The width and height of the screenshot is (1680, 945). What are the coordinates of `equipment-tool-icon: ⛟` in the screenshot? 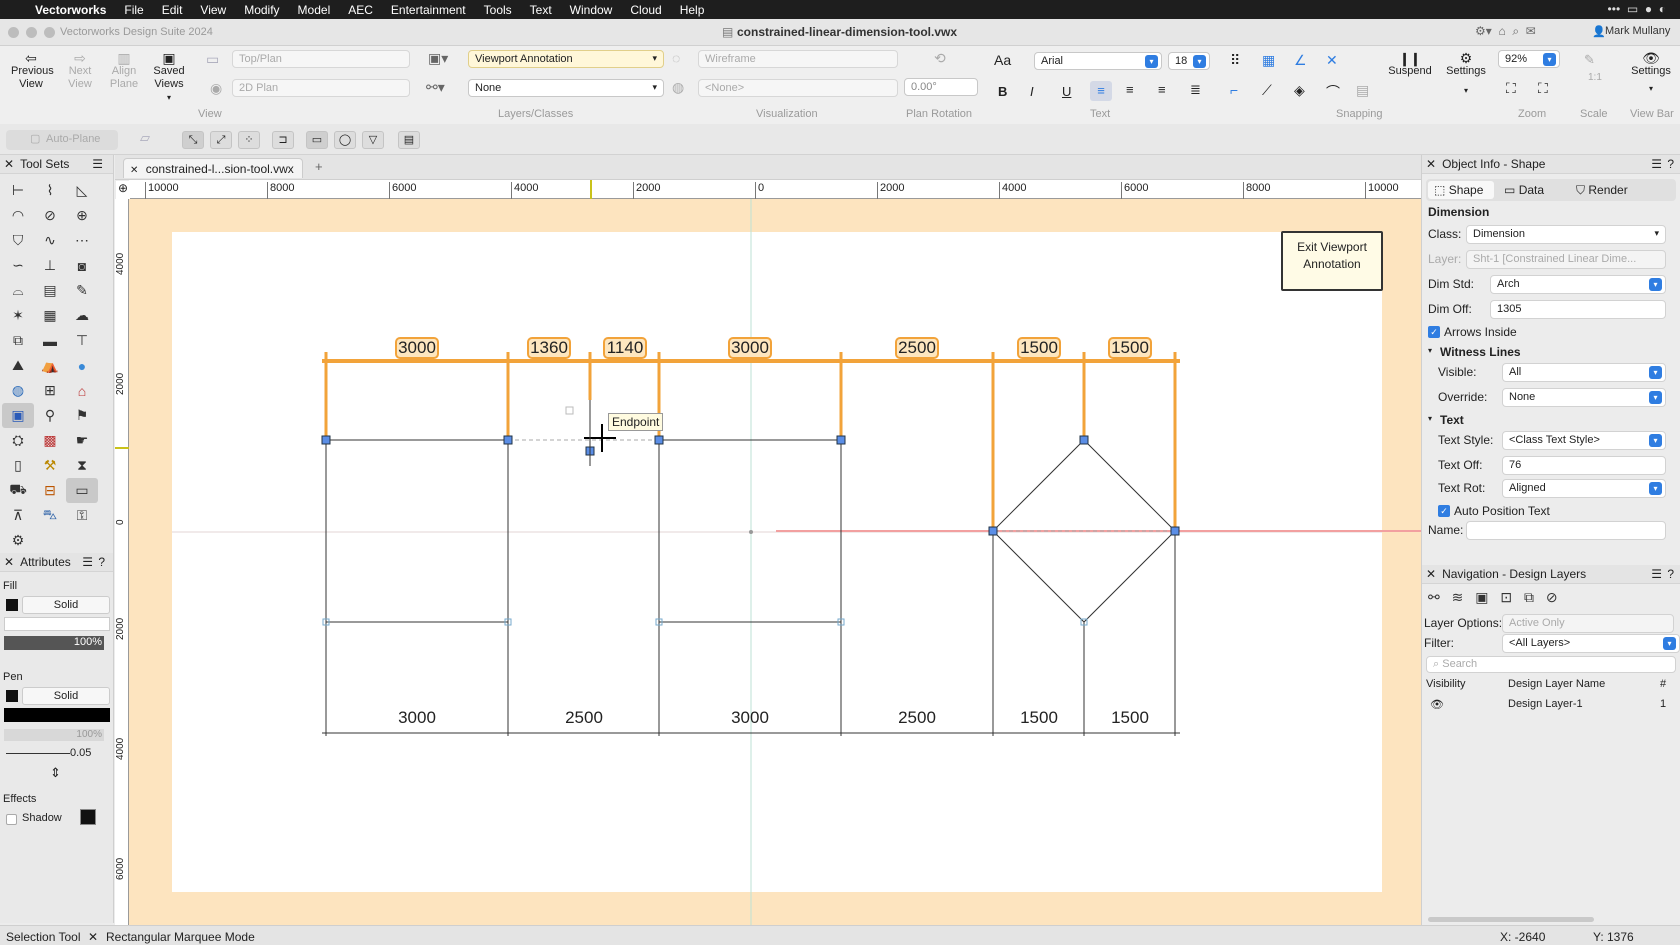 It's located at (18, 490).